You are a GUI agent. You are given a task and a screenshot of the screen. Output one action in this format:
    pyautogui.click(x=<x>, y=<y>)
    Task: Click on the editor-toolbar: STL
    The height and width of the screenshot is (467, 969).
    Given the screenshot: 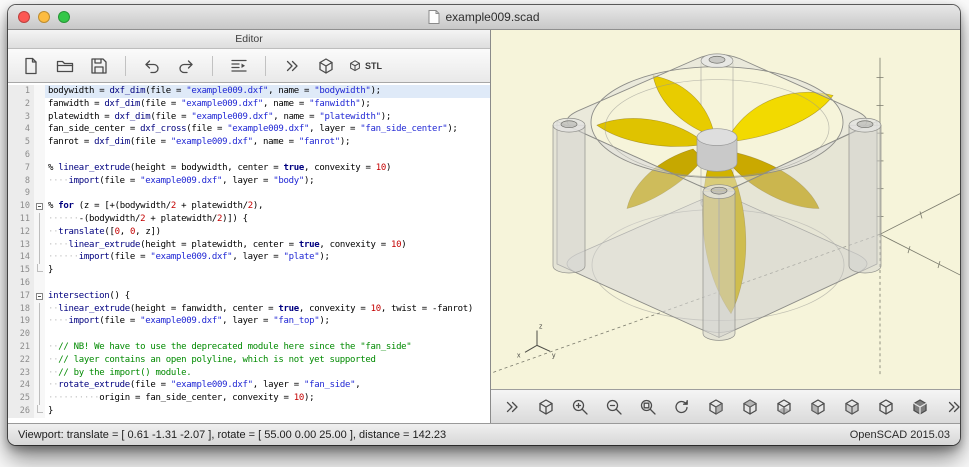 What is the action you would take?
    pyautogui.click(x=249, y=66)
    